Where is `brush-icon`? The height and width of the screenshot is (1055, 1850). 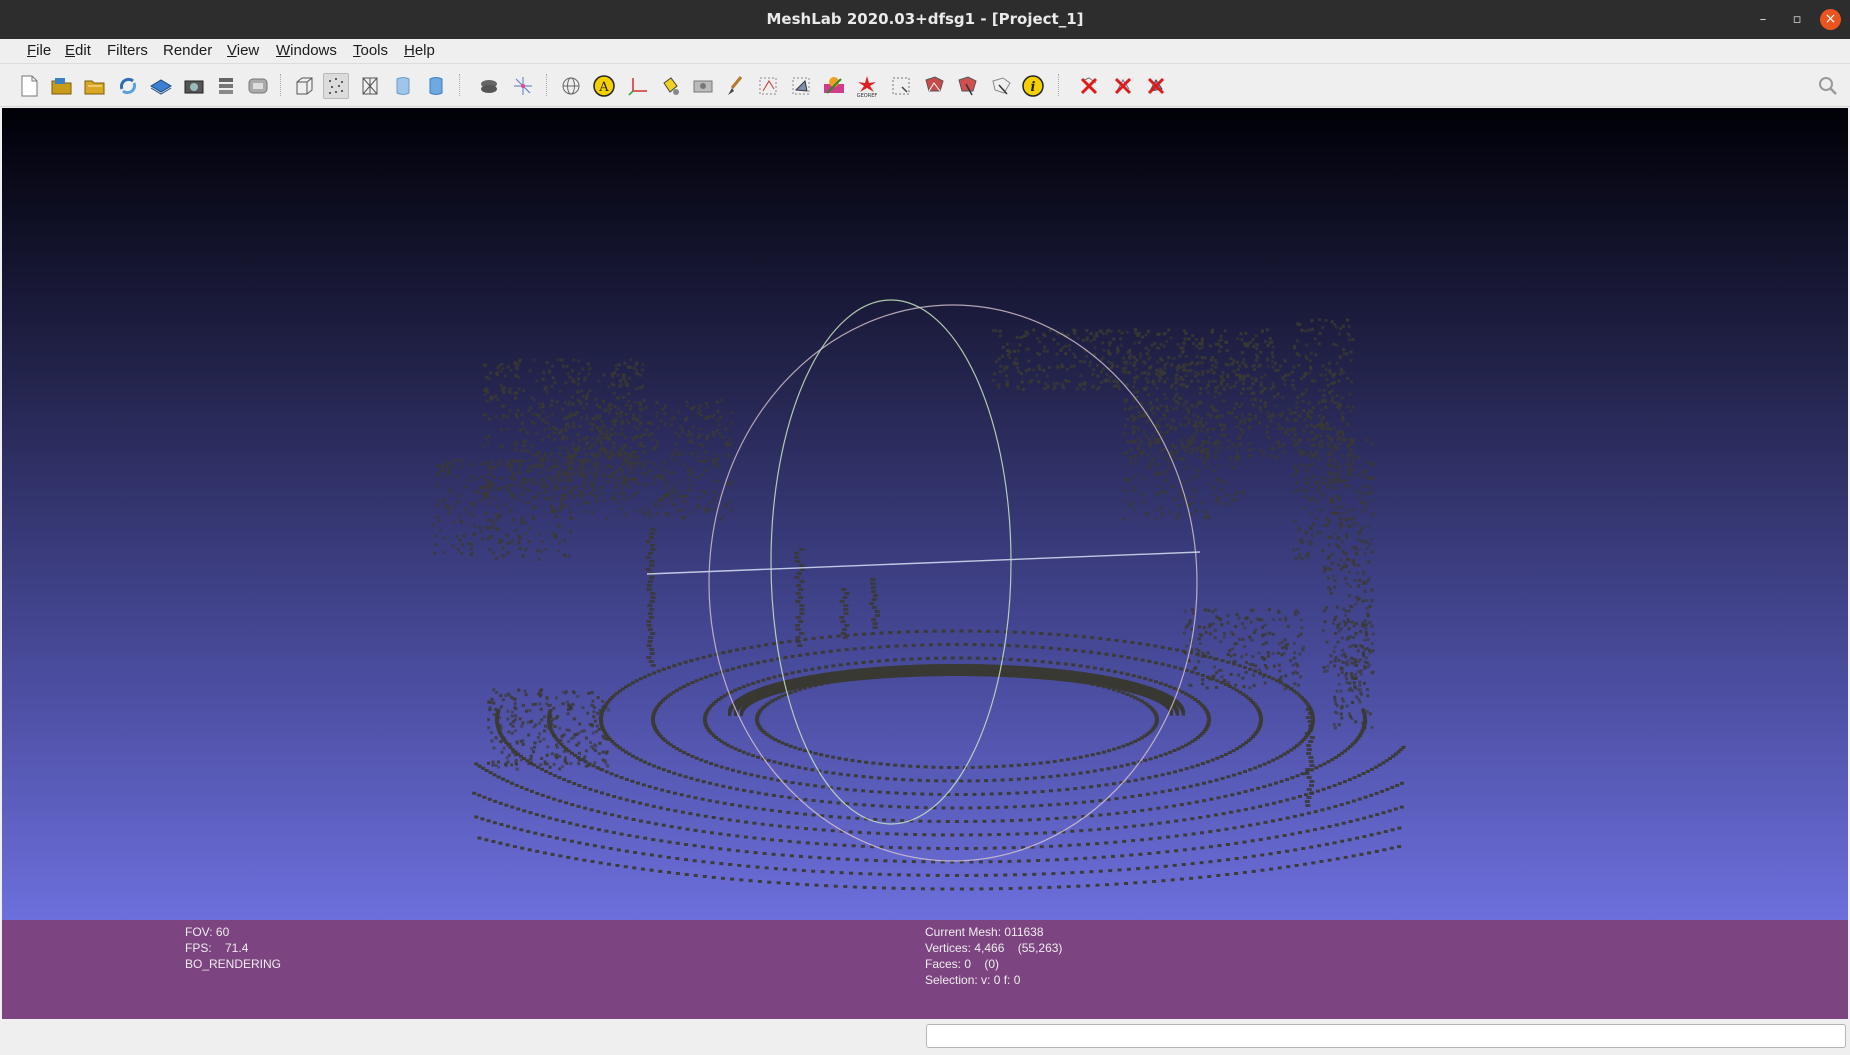 brush-icon is located at coordinates (735, 86).